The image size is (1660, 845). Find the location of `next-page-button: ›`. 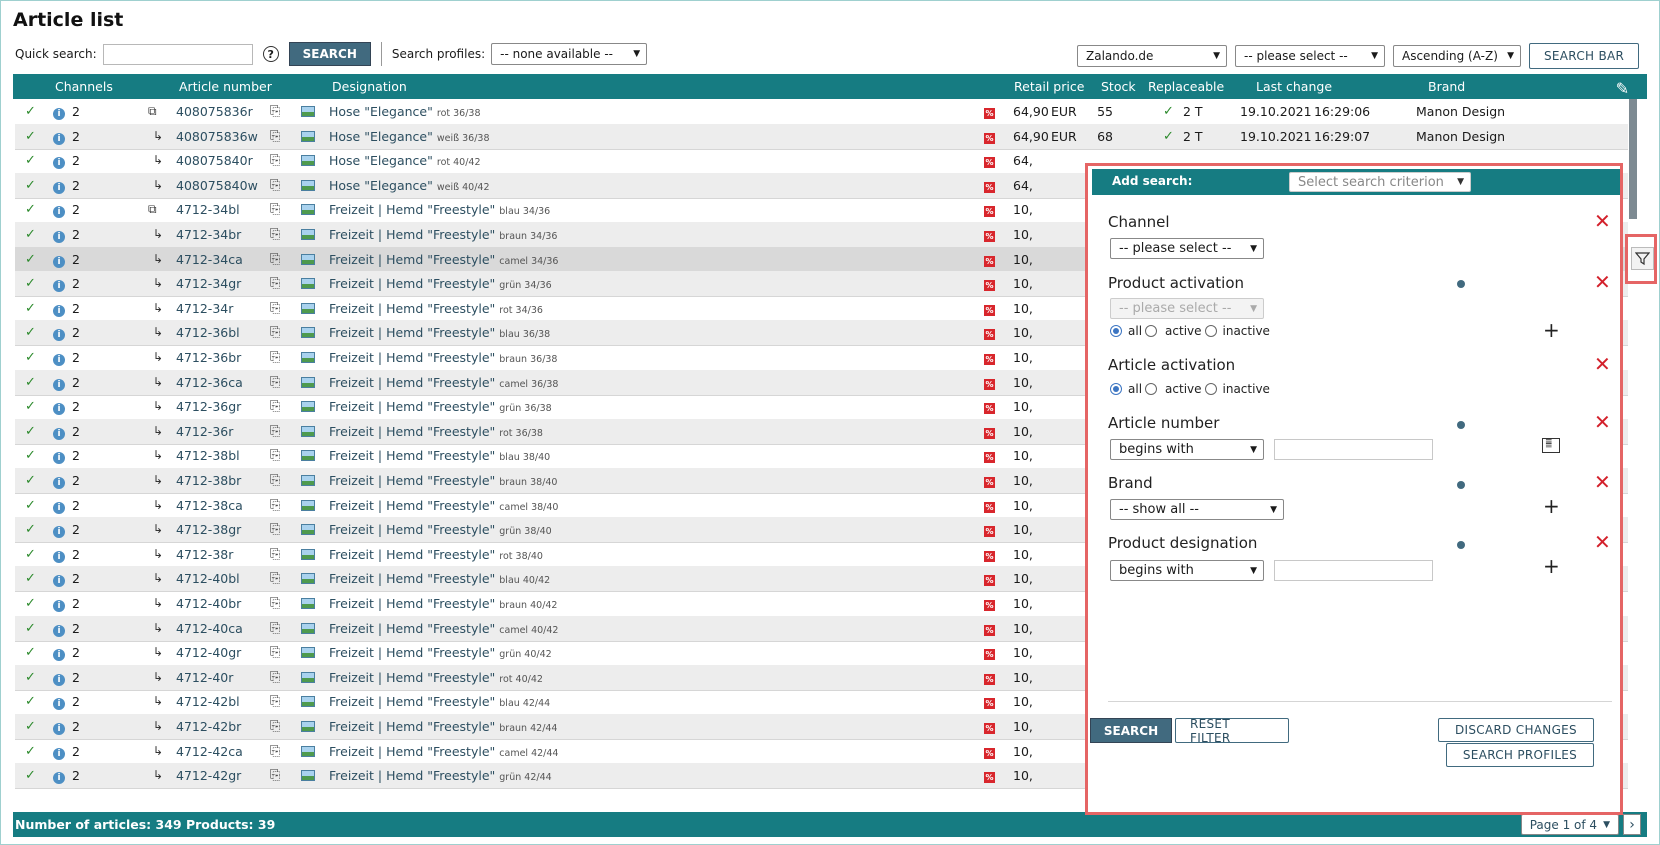

next-page-button: › is located at coordinates (1632, 824).